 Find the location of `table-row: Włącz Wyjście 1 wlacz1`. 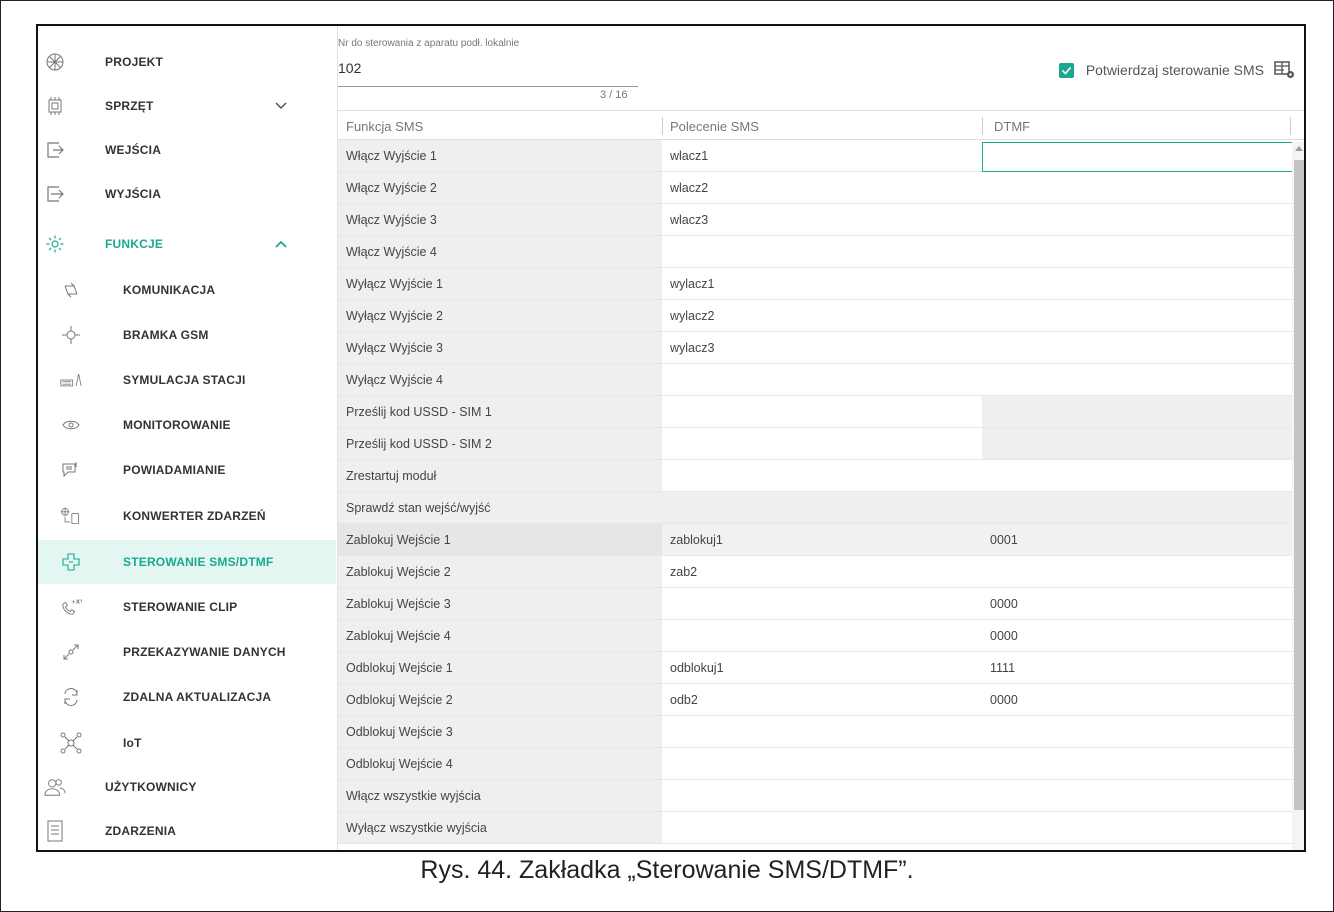

table-row: Włącz Wyjście 1 wlacz1 is located at coordinates (821, 156).